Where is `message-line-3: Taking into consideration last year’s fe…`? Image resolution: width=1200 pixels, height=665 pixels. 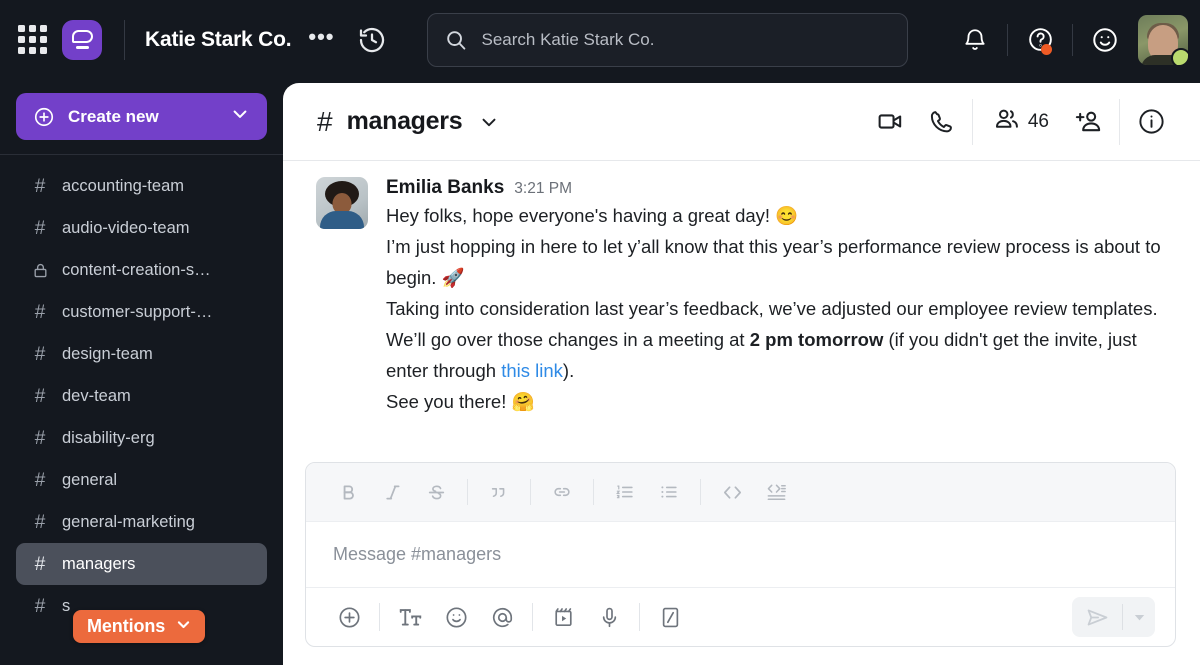 message-line-3: Taking into consideration last year’s fe… is located at coordinates (778, 339).